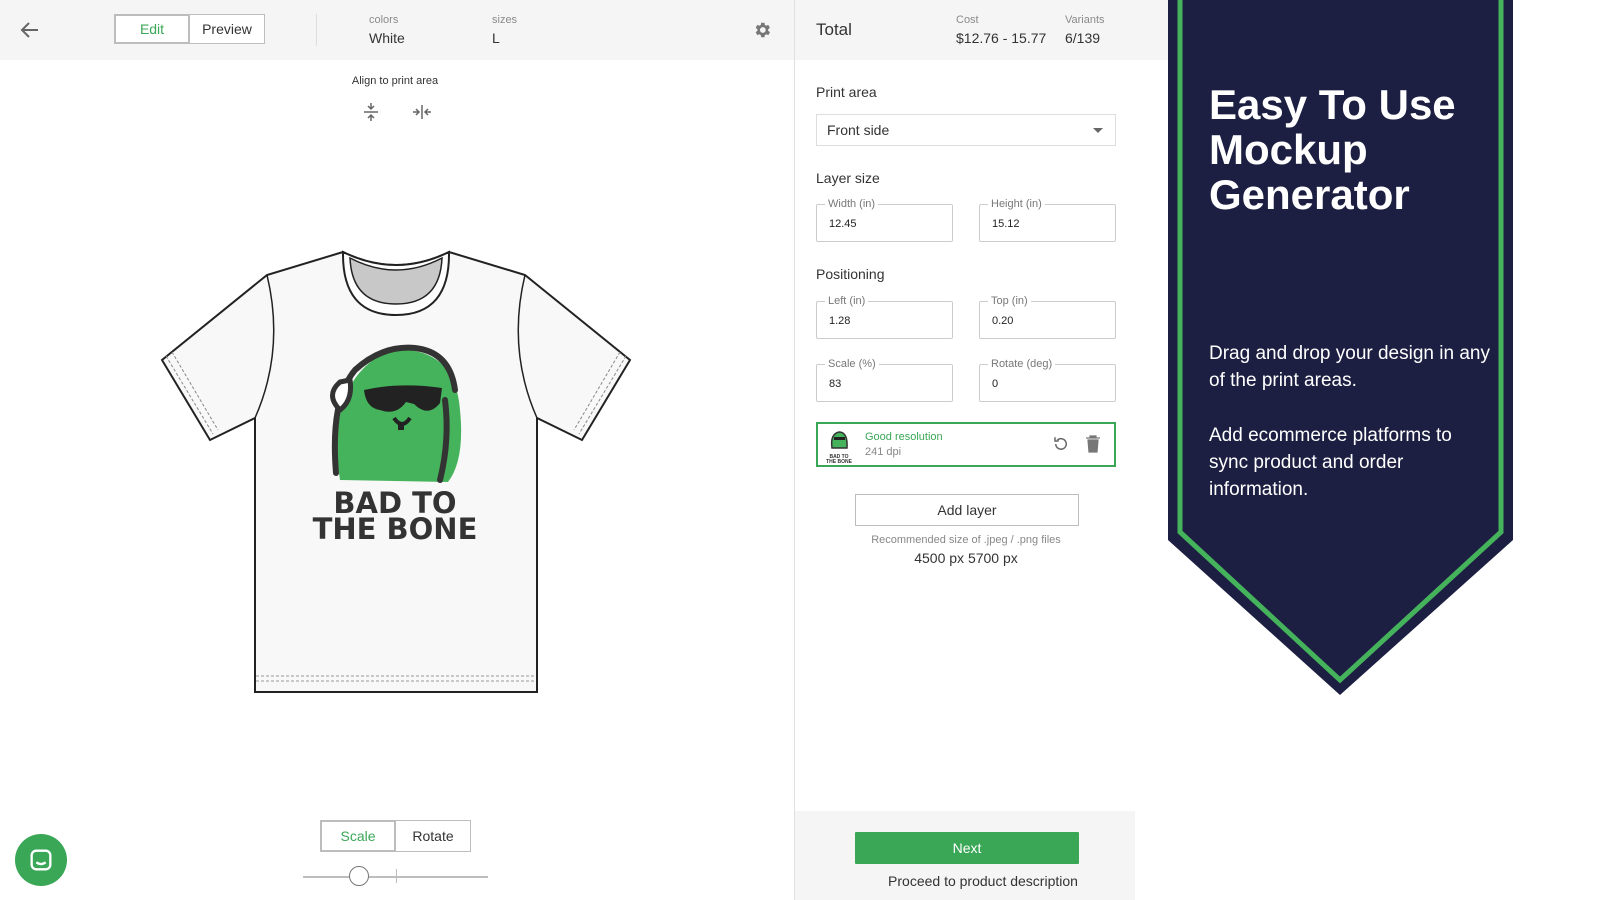 The image size is (1600, 900). I want to click on height-field: Height (in) 15.12, so click(1047, 220).